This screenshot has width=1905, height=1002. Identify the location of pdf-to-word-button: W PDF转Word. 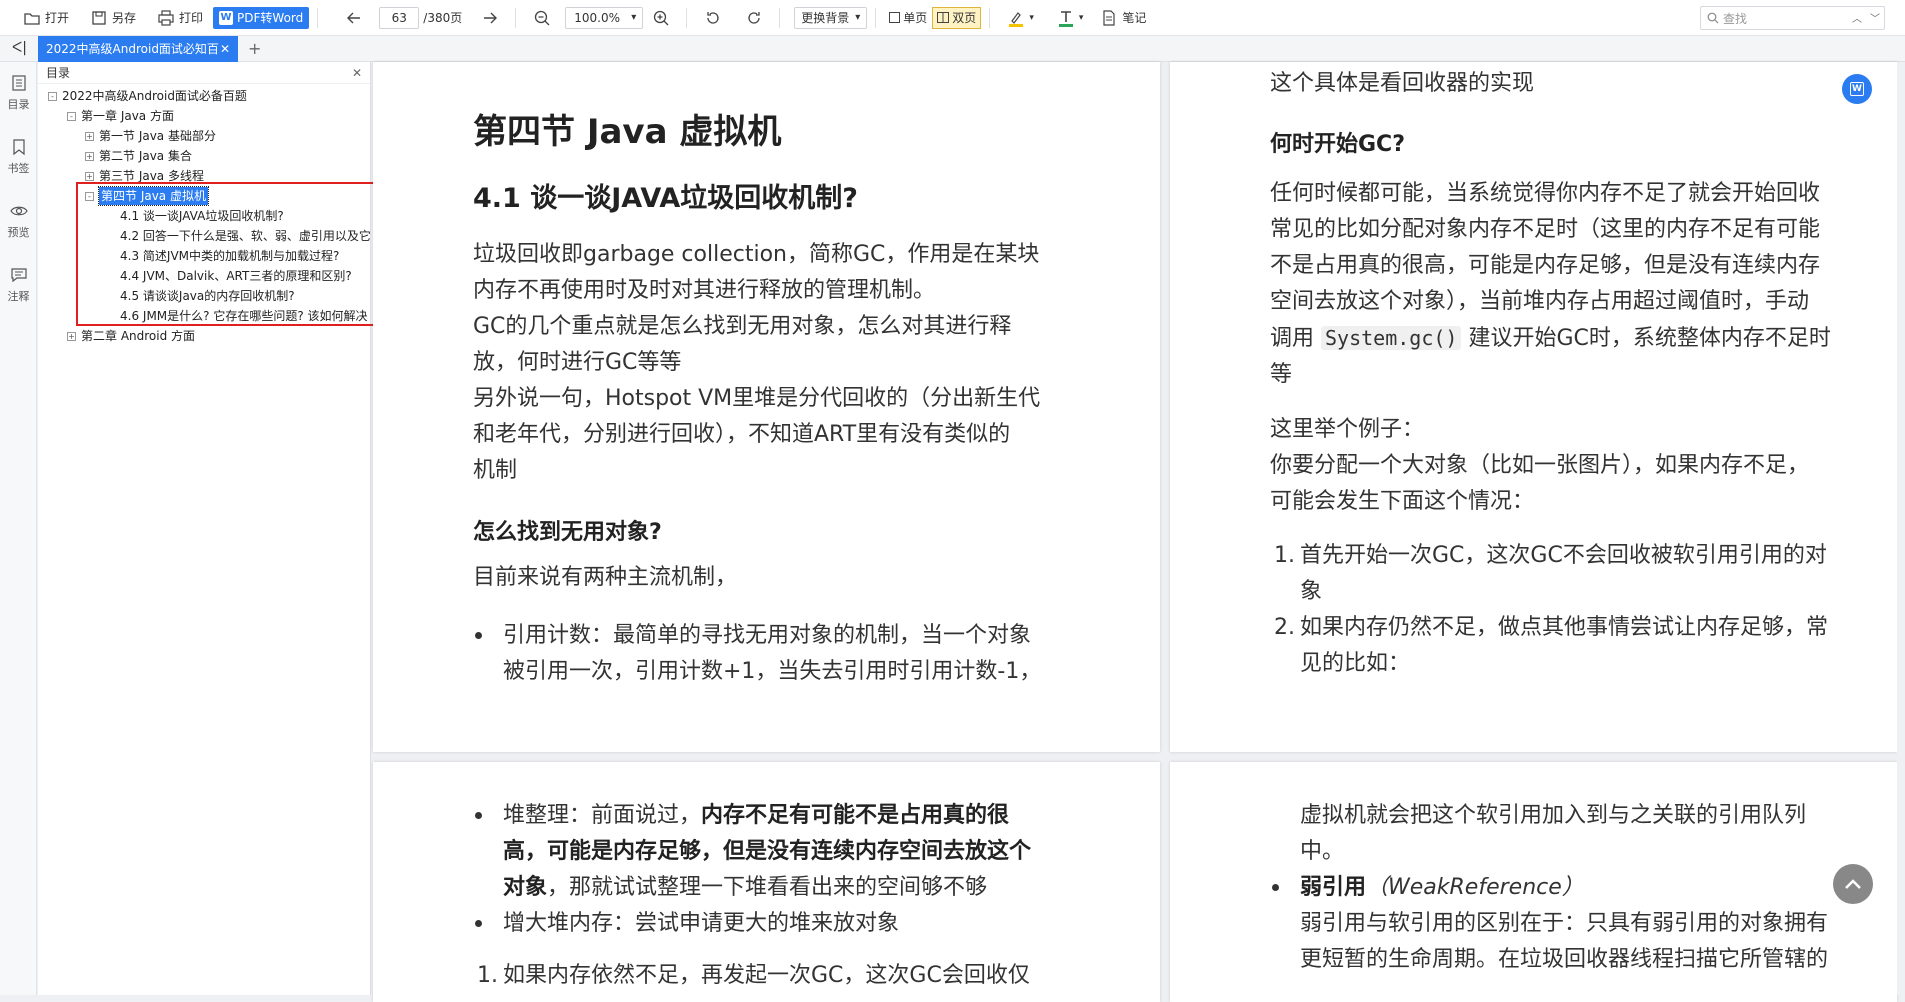
(261, 17).